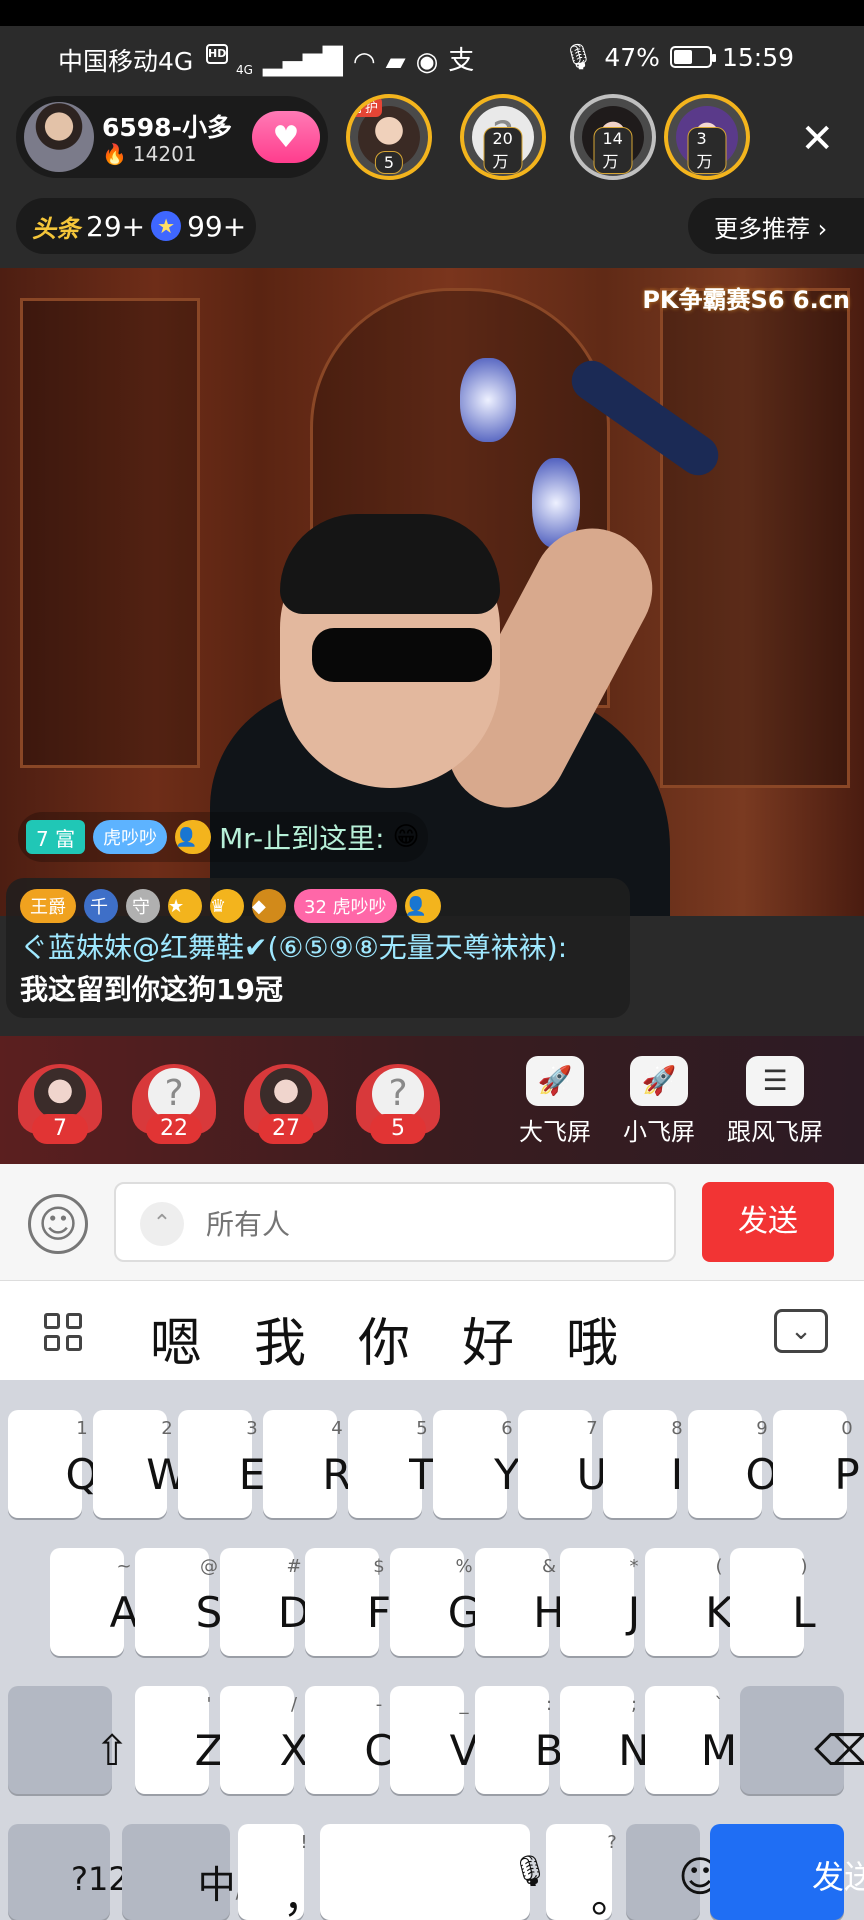 The height and width of the screenshot is (1920, 864). I want to click on small-fly-screen-button: 🚀 小飞屏, so click(659, 1101).